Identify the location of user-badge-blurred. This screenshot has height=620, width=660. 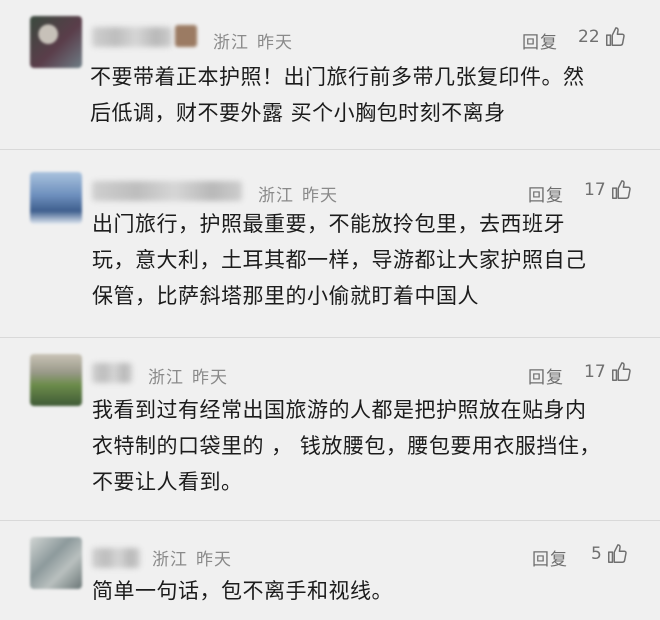
(186, 36).